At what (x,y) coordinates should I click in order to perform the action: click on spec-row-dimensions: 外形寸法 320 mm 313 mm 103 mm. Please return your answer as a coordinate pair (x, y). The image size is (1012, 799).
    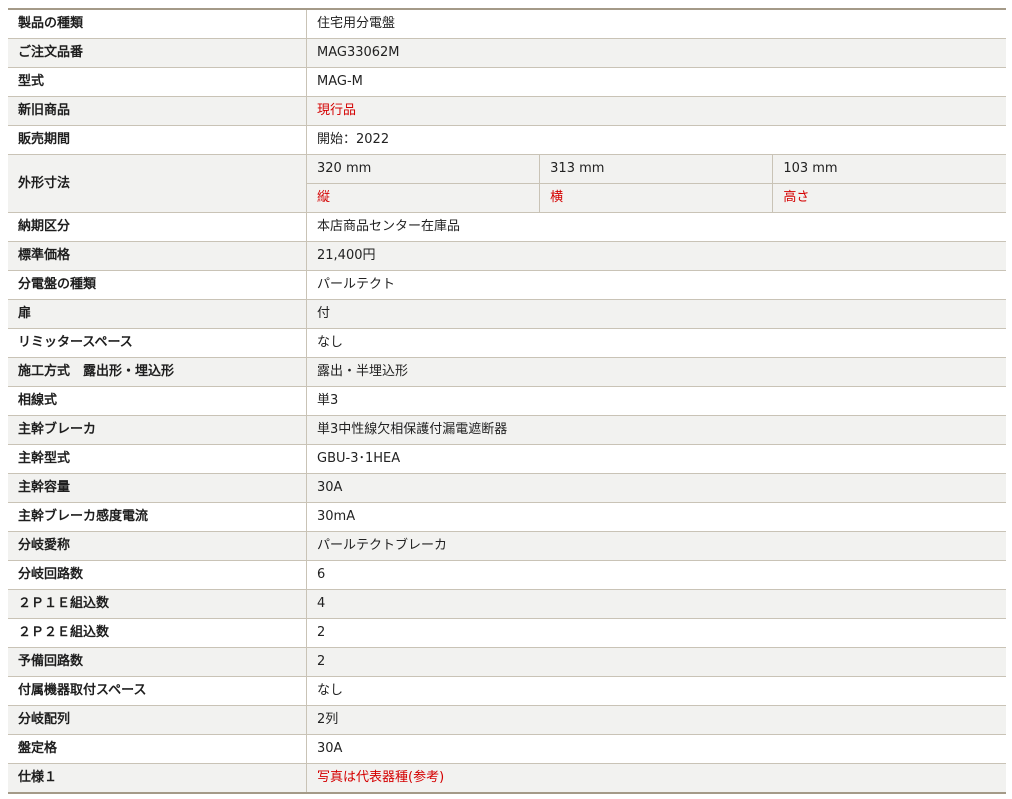
    Looking at the image, I should click on (507, 183).